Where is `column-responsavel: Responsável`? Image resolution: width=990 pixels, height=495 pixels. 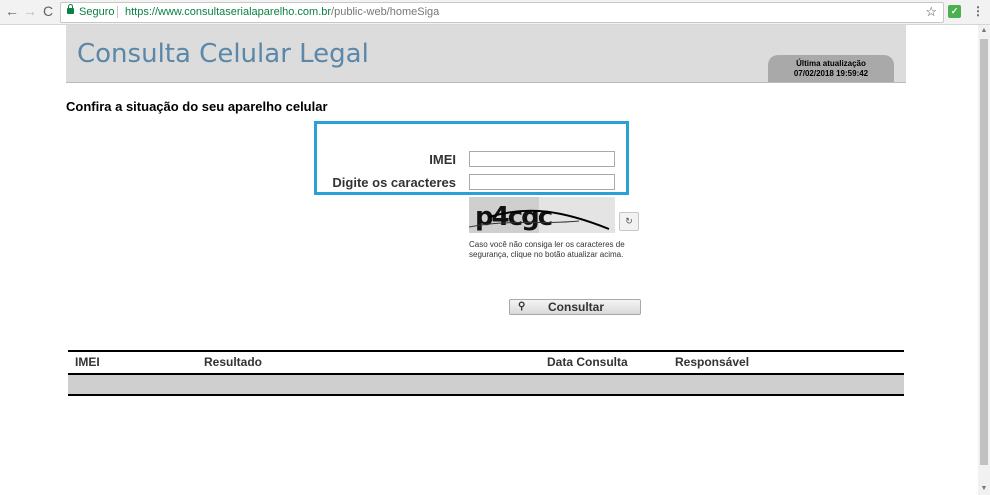
column-responsavel: Responsável is located at coordinates (712, 362).